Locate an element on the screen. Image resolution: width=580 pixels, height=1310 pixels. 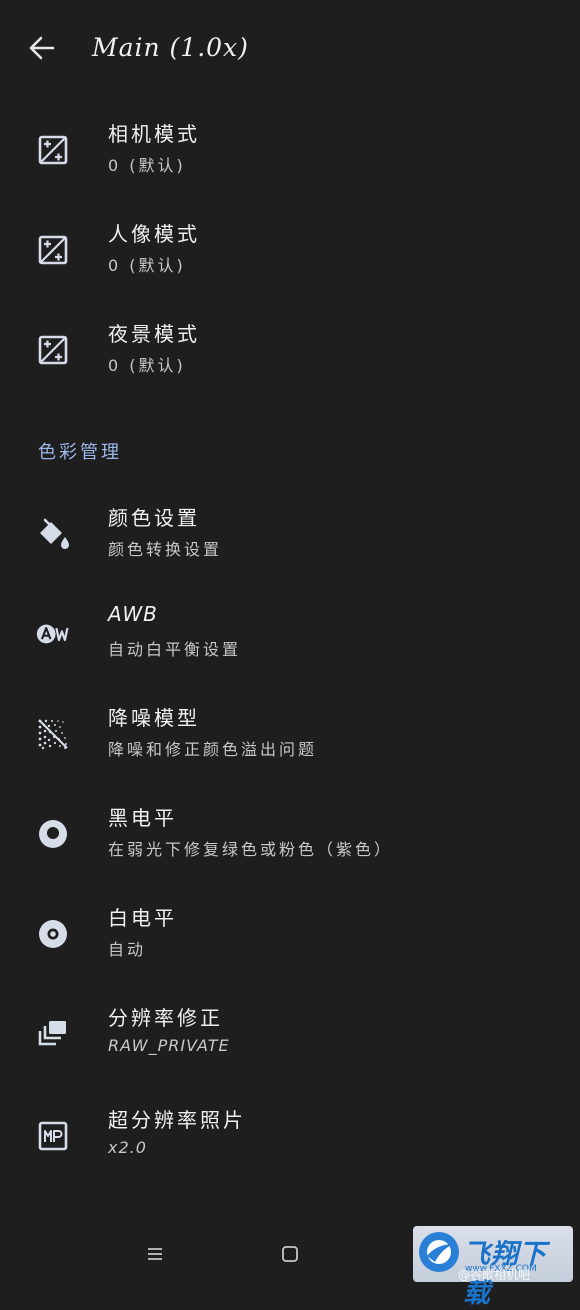
setting-row-color-settings: 颜色设置 颜色转换设置 is located at coordinates (290, 534).